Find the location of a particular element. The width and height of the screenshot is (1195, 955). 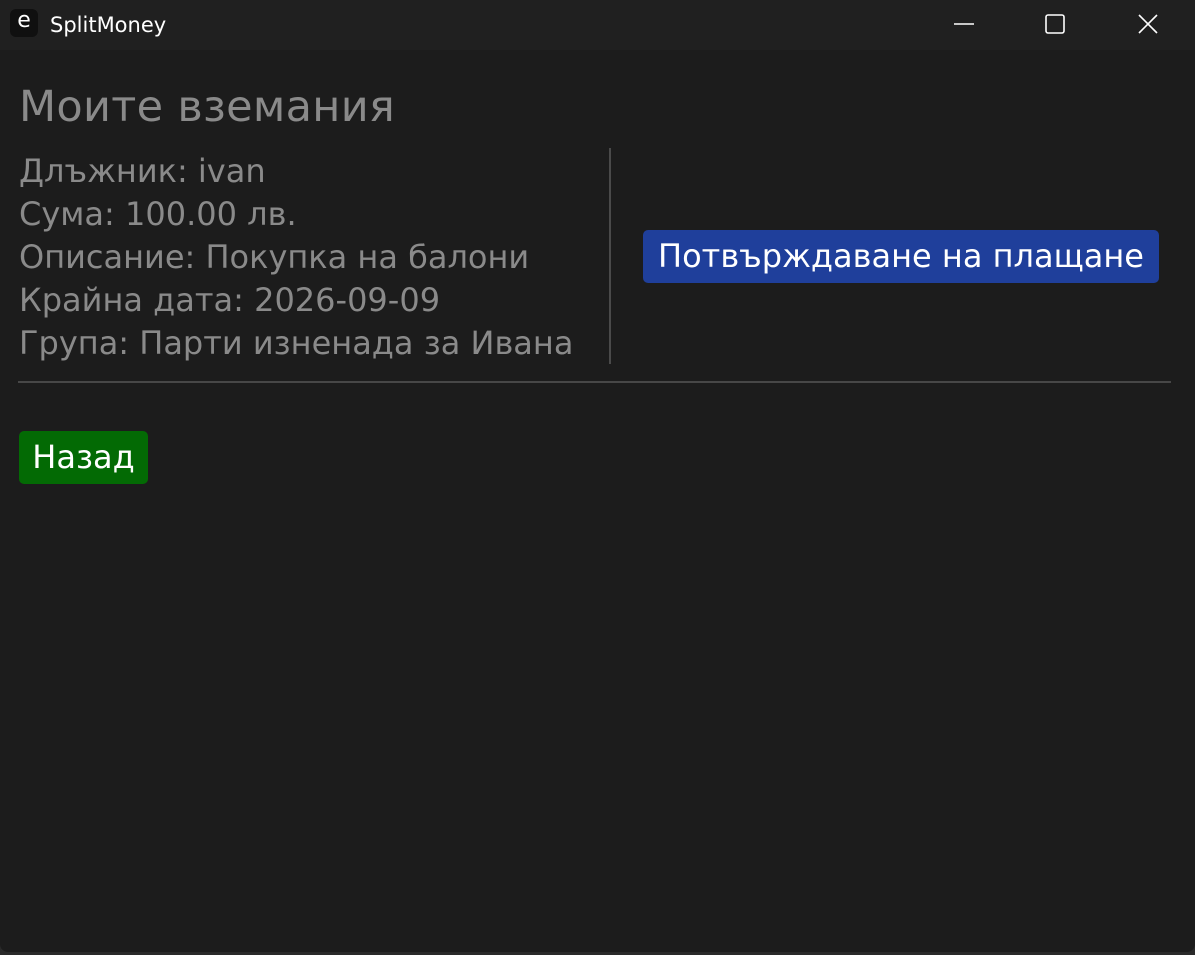

window-title: SplitMoney is located at coordinates (108, 25).